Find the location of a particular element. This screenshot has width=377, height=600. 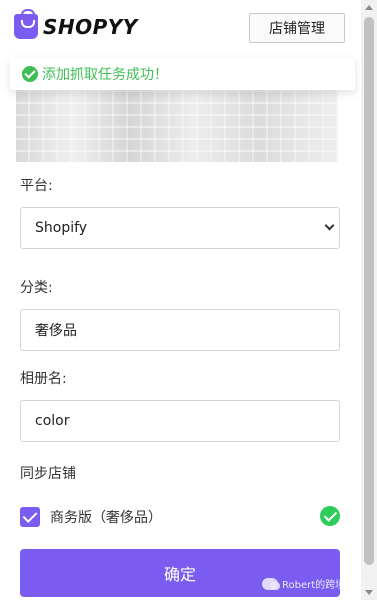

sync-store-checkbox is located at coordinates (30, 517).